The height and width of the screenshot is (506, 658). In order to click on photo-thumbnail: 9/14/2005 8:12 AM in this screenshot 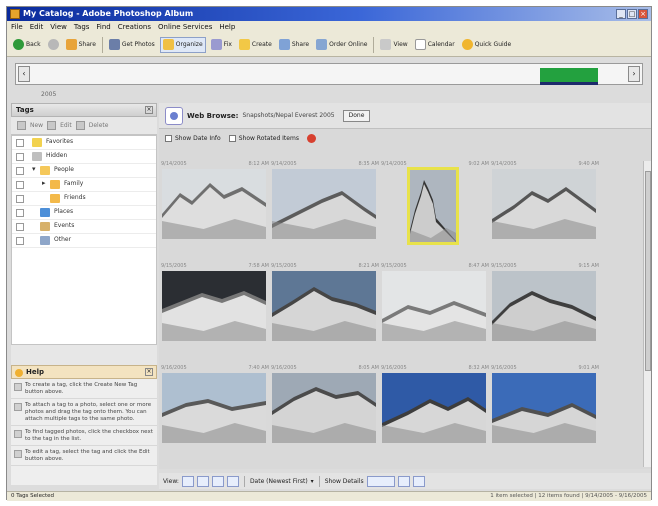, I will do `click(215, 211)`.